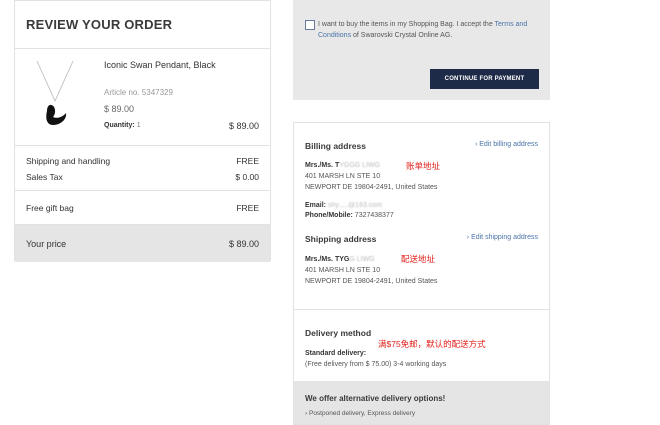  I want to click on quantity-label: Quantity:, so click(119, 125).